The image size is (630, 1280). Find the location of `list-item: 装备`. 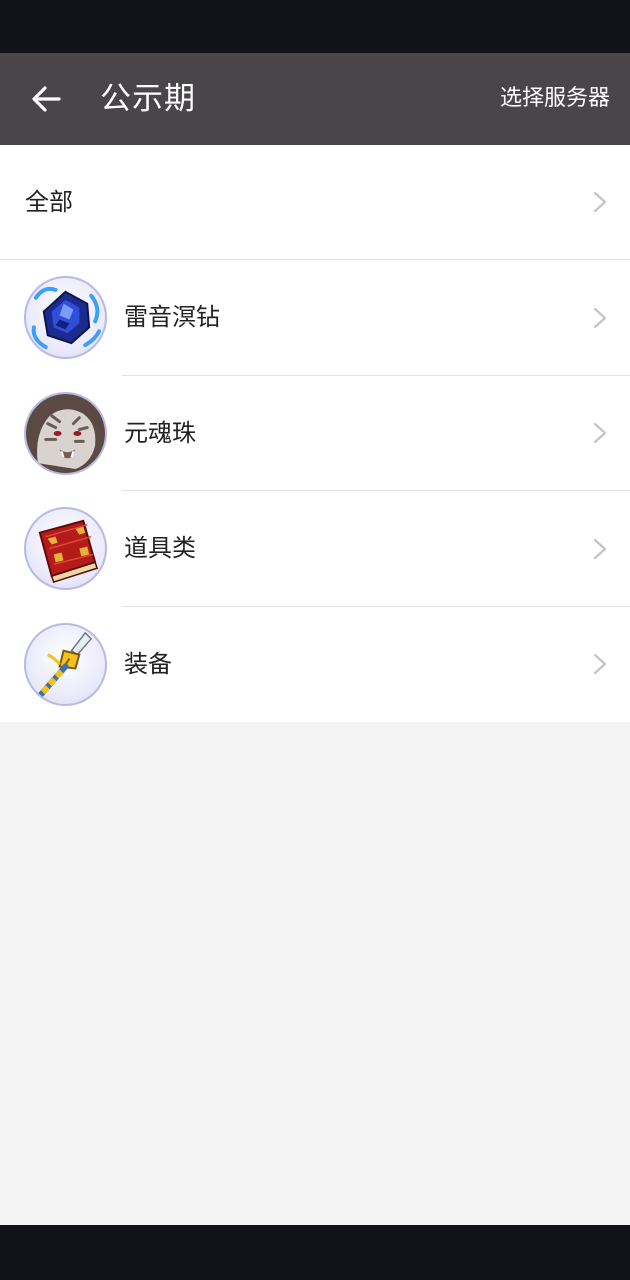

list-item: 装备 is located at coordinates (315, 665).